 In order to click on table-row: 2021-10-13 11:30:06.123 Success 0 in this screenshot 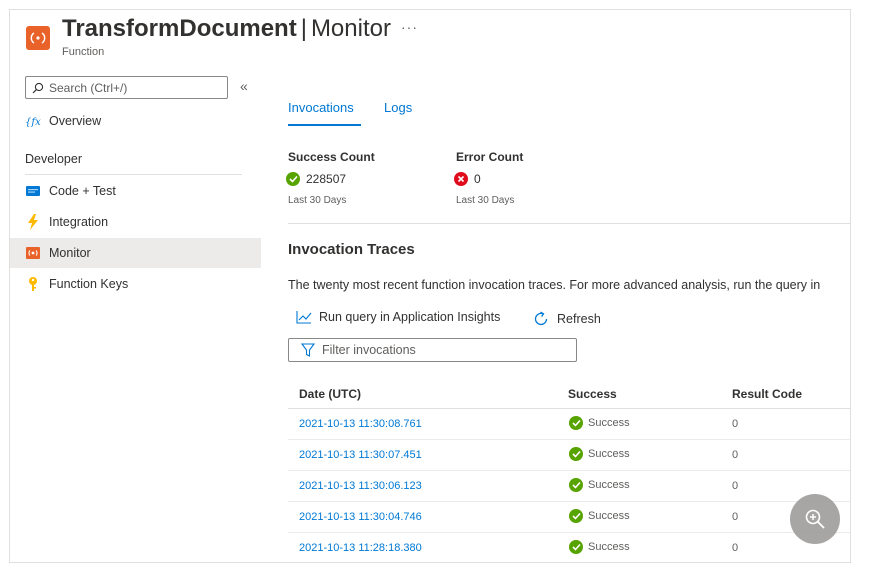, I will do `click(569, 486)`.